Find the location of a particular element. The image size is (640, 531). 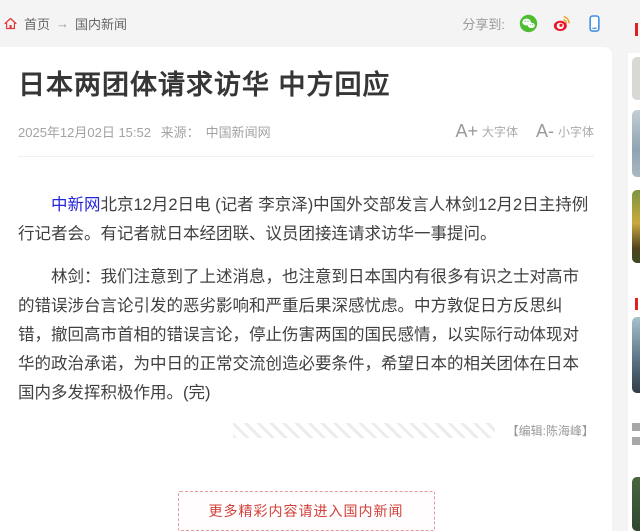

more-row: 更多精彩内容请进入国内新闻 is located at coordinates (306, 511).